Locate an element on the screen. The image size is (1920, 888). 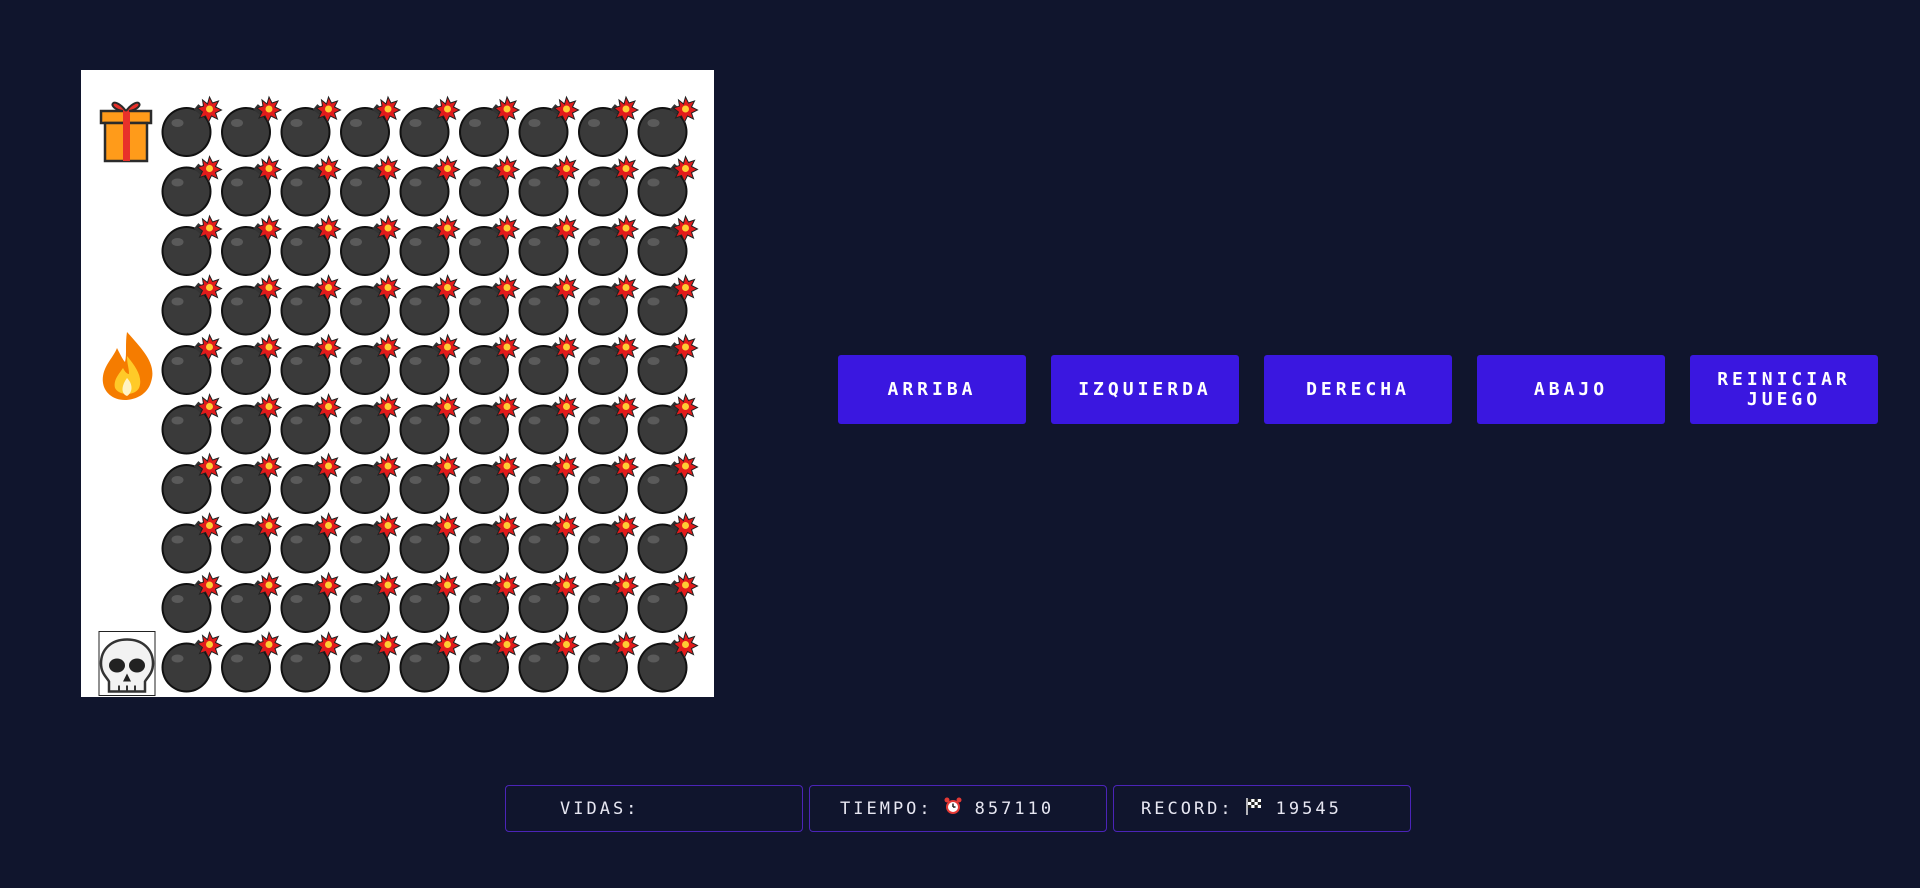
left-button: IZQUIERDA is located at coordinates (1145, 389).